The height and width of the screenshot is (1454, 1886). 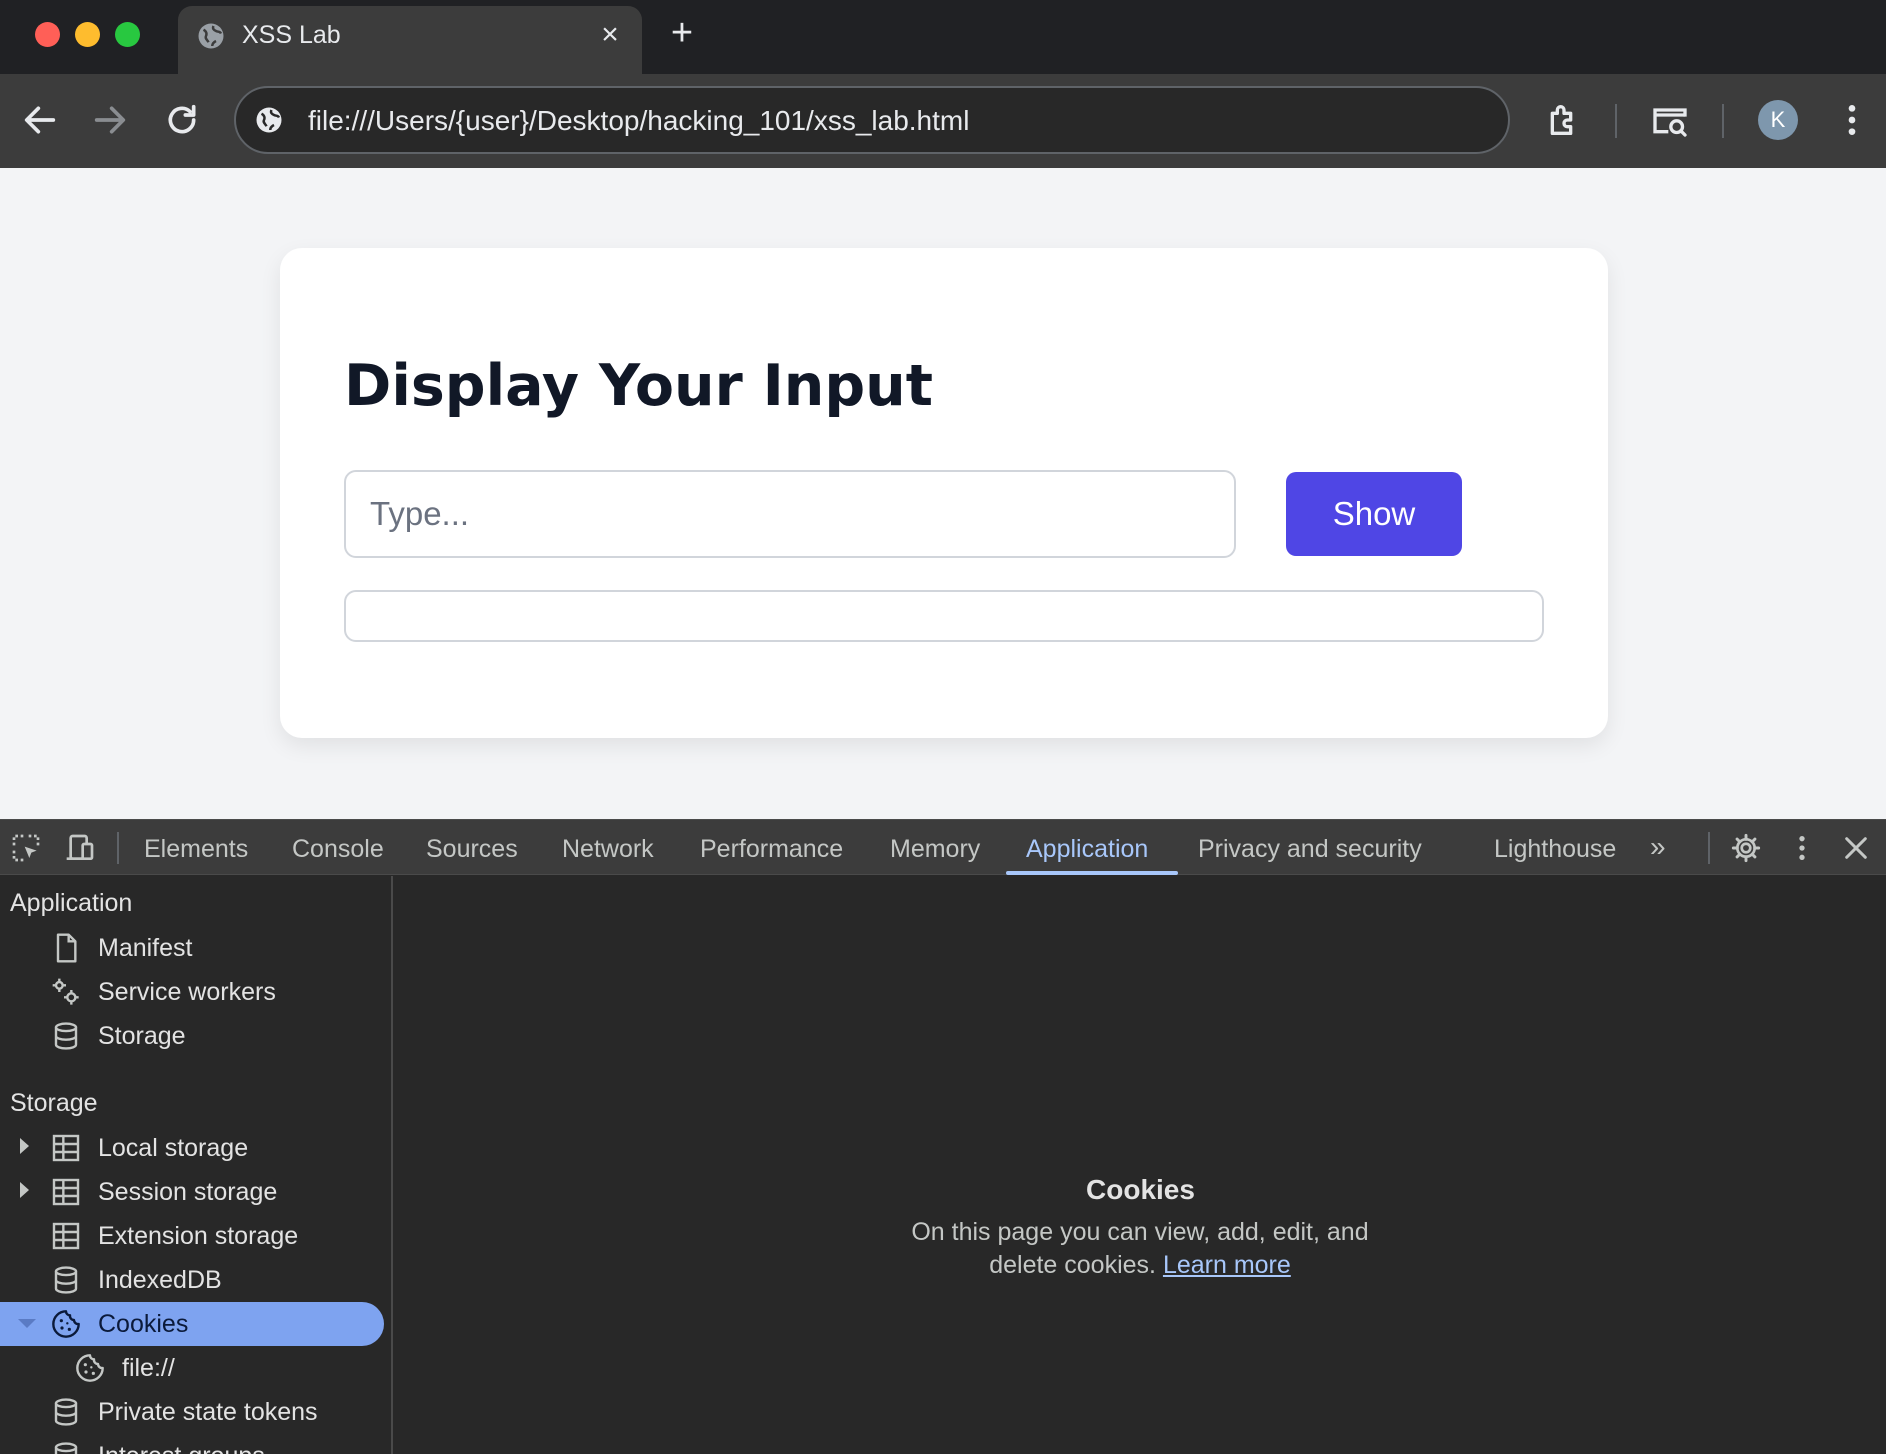 I want to click on tab-network: Network, so click(x=608, y=849).